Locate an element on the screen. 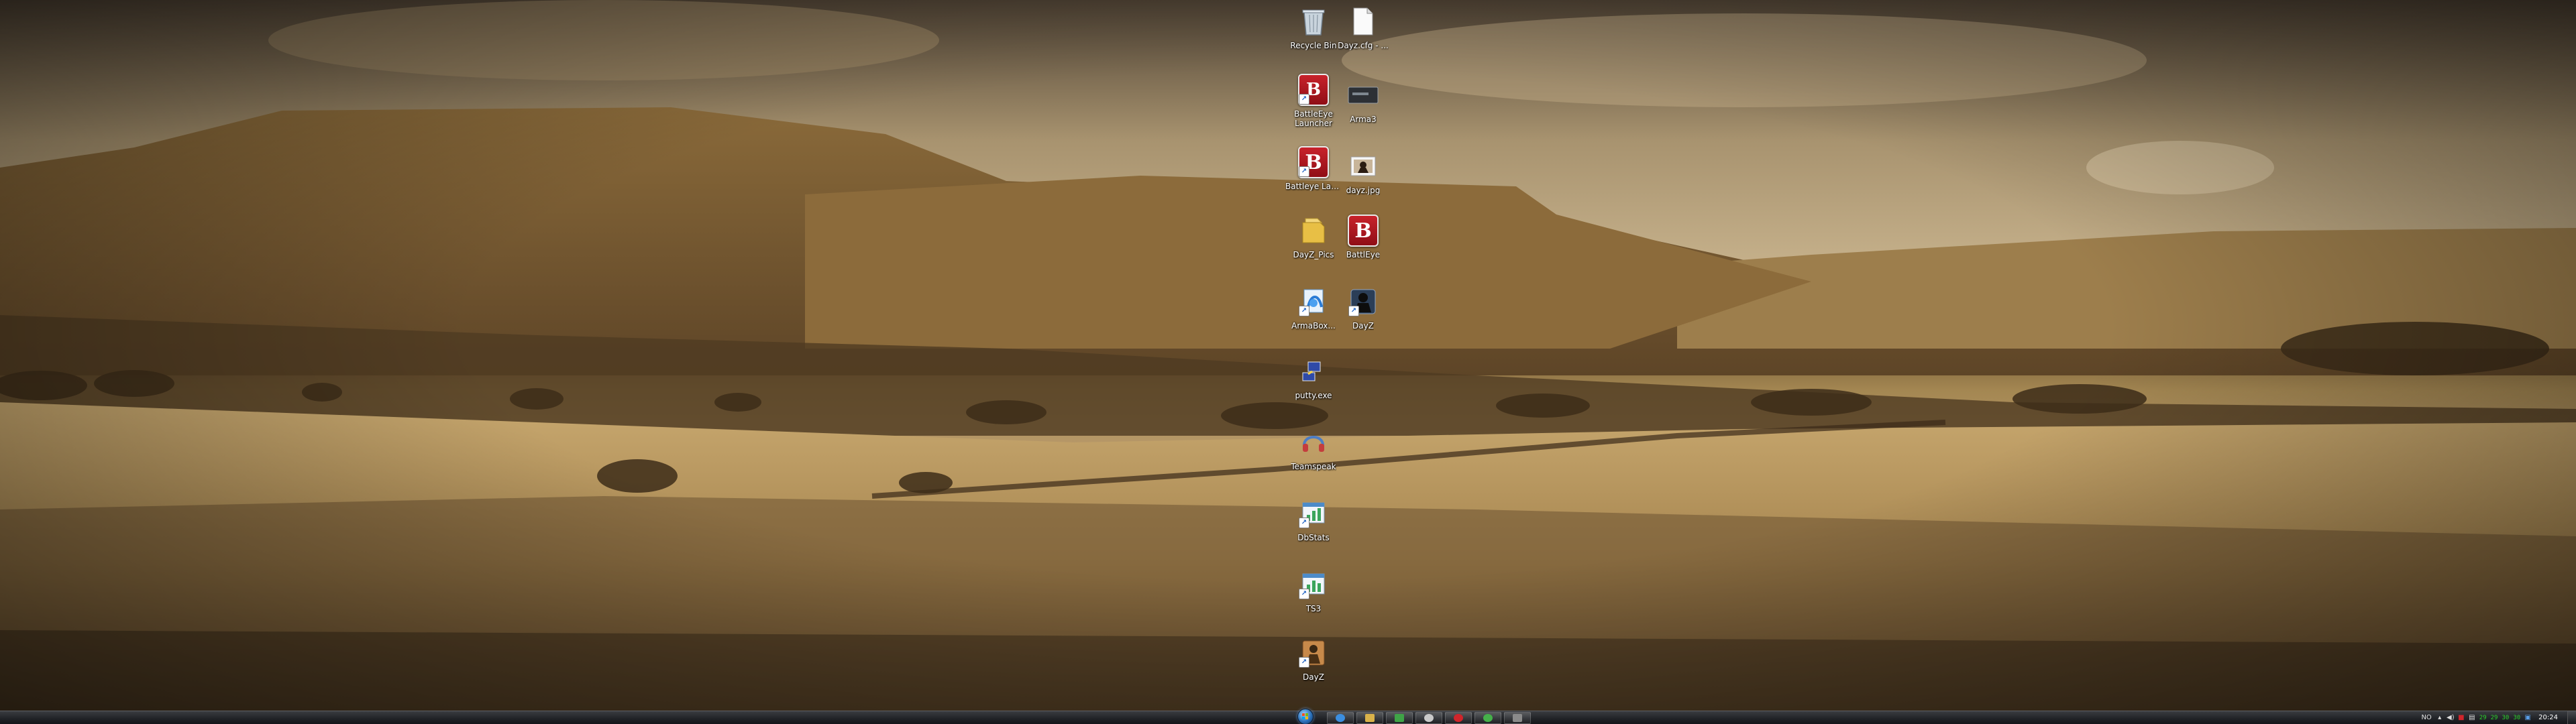 The image size is (2576, 724). taskbar-ie-button is located at coordinates (1340, 718).